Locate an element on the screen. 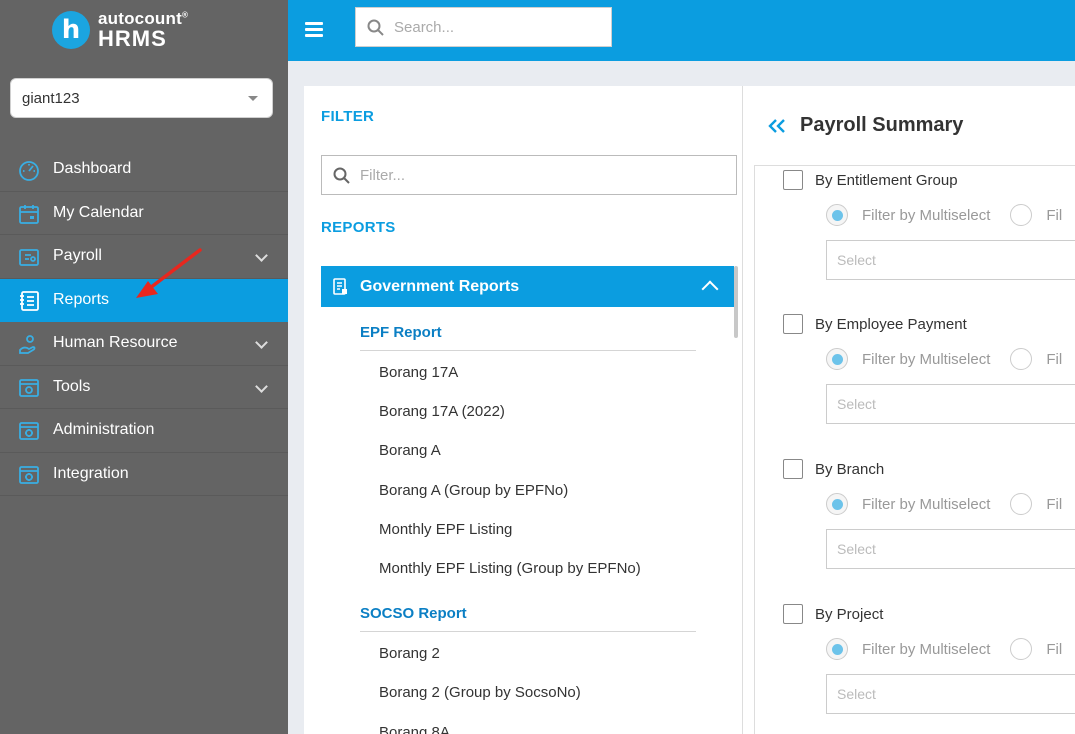  tools-icon is located at coordinates (29, 387).